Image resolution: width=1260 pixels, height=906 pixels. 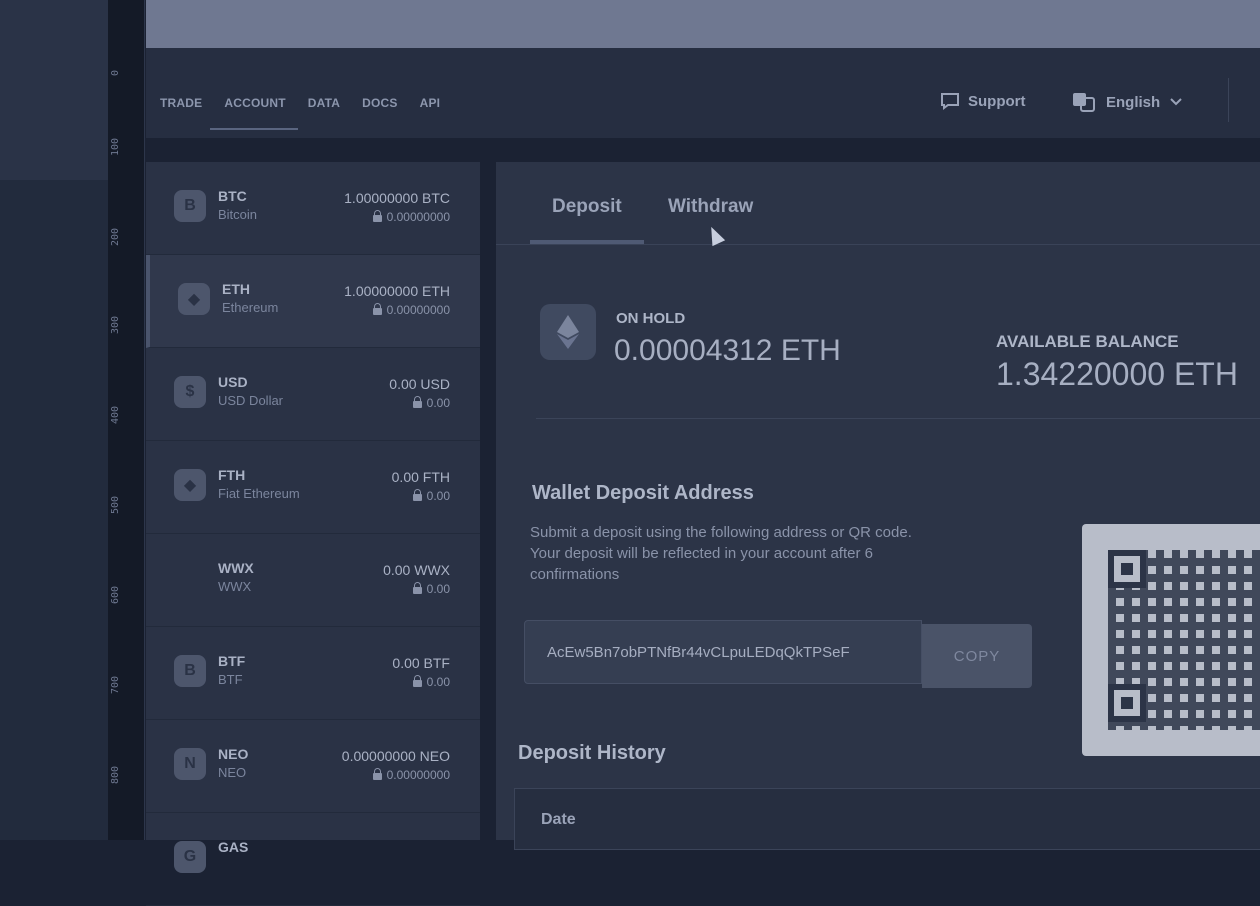 What do you see at coordinates (230, 679) in the screenshot?
I see `asset-name: BTF` at bounding box center [230, 679].